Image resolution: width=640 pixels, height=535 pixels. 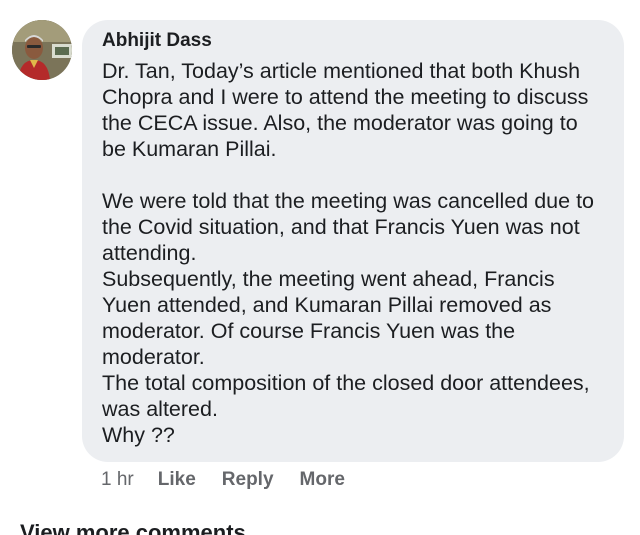 I want to click on comment-author: Abhijit Dass, so click(x=354, y=41).